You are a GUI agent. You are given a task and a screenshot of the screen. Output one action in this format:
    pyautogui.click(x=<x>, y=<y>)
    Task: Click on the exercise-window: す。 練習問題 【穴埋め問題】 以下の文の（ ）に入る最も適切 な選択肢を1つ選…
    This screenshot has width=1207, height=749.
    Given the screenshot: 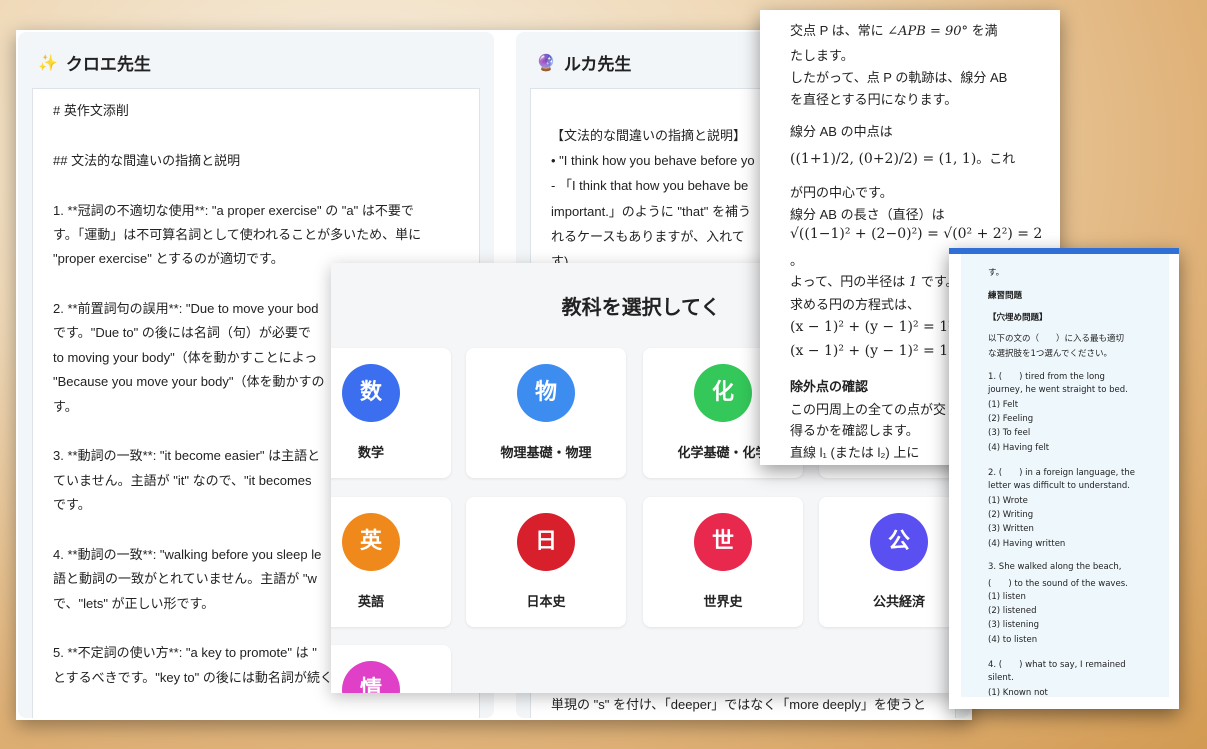 What is the action you would take?
    pyautogui.click(x=1064, y=478)
    